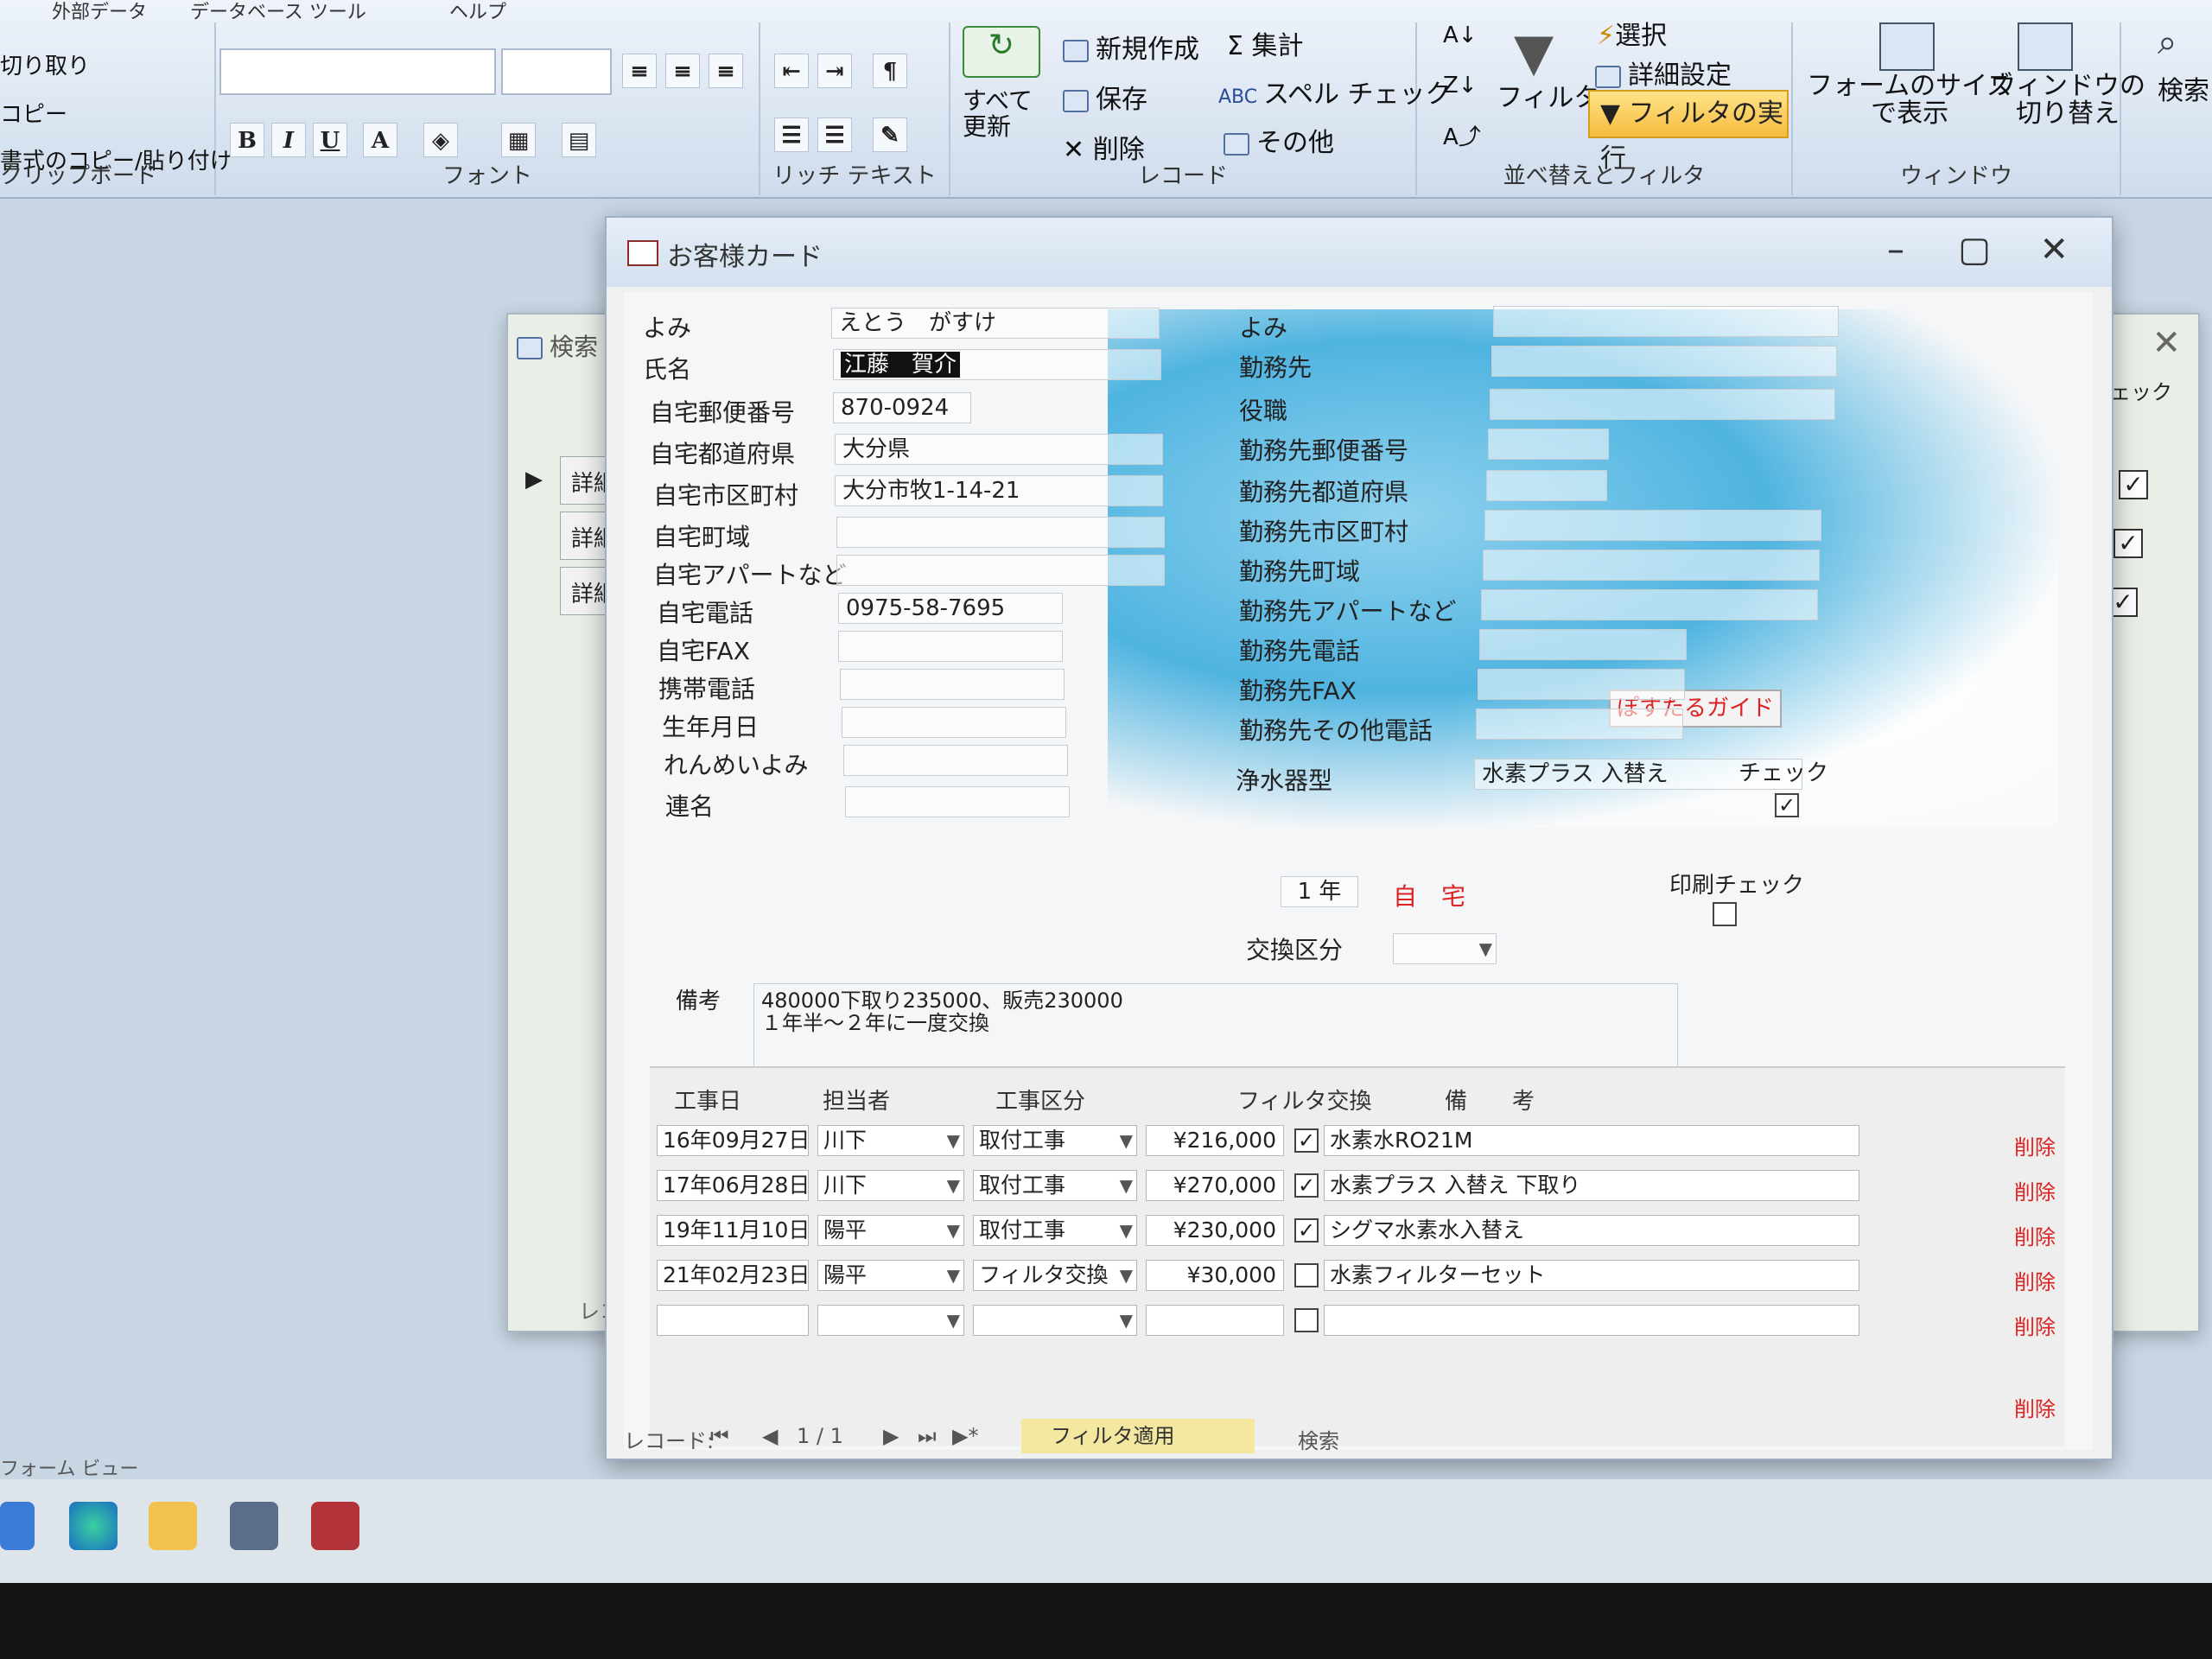  Describe the element at coordinates (890, 135) in the screenshot. I see `highlight-icon: ✎` at that location.